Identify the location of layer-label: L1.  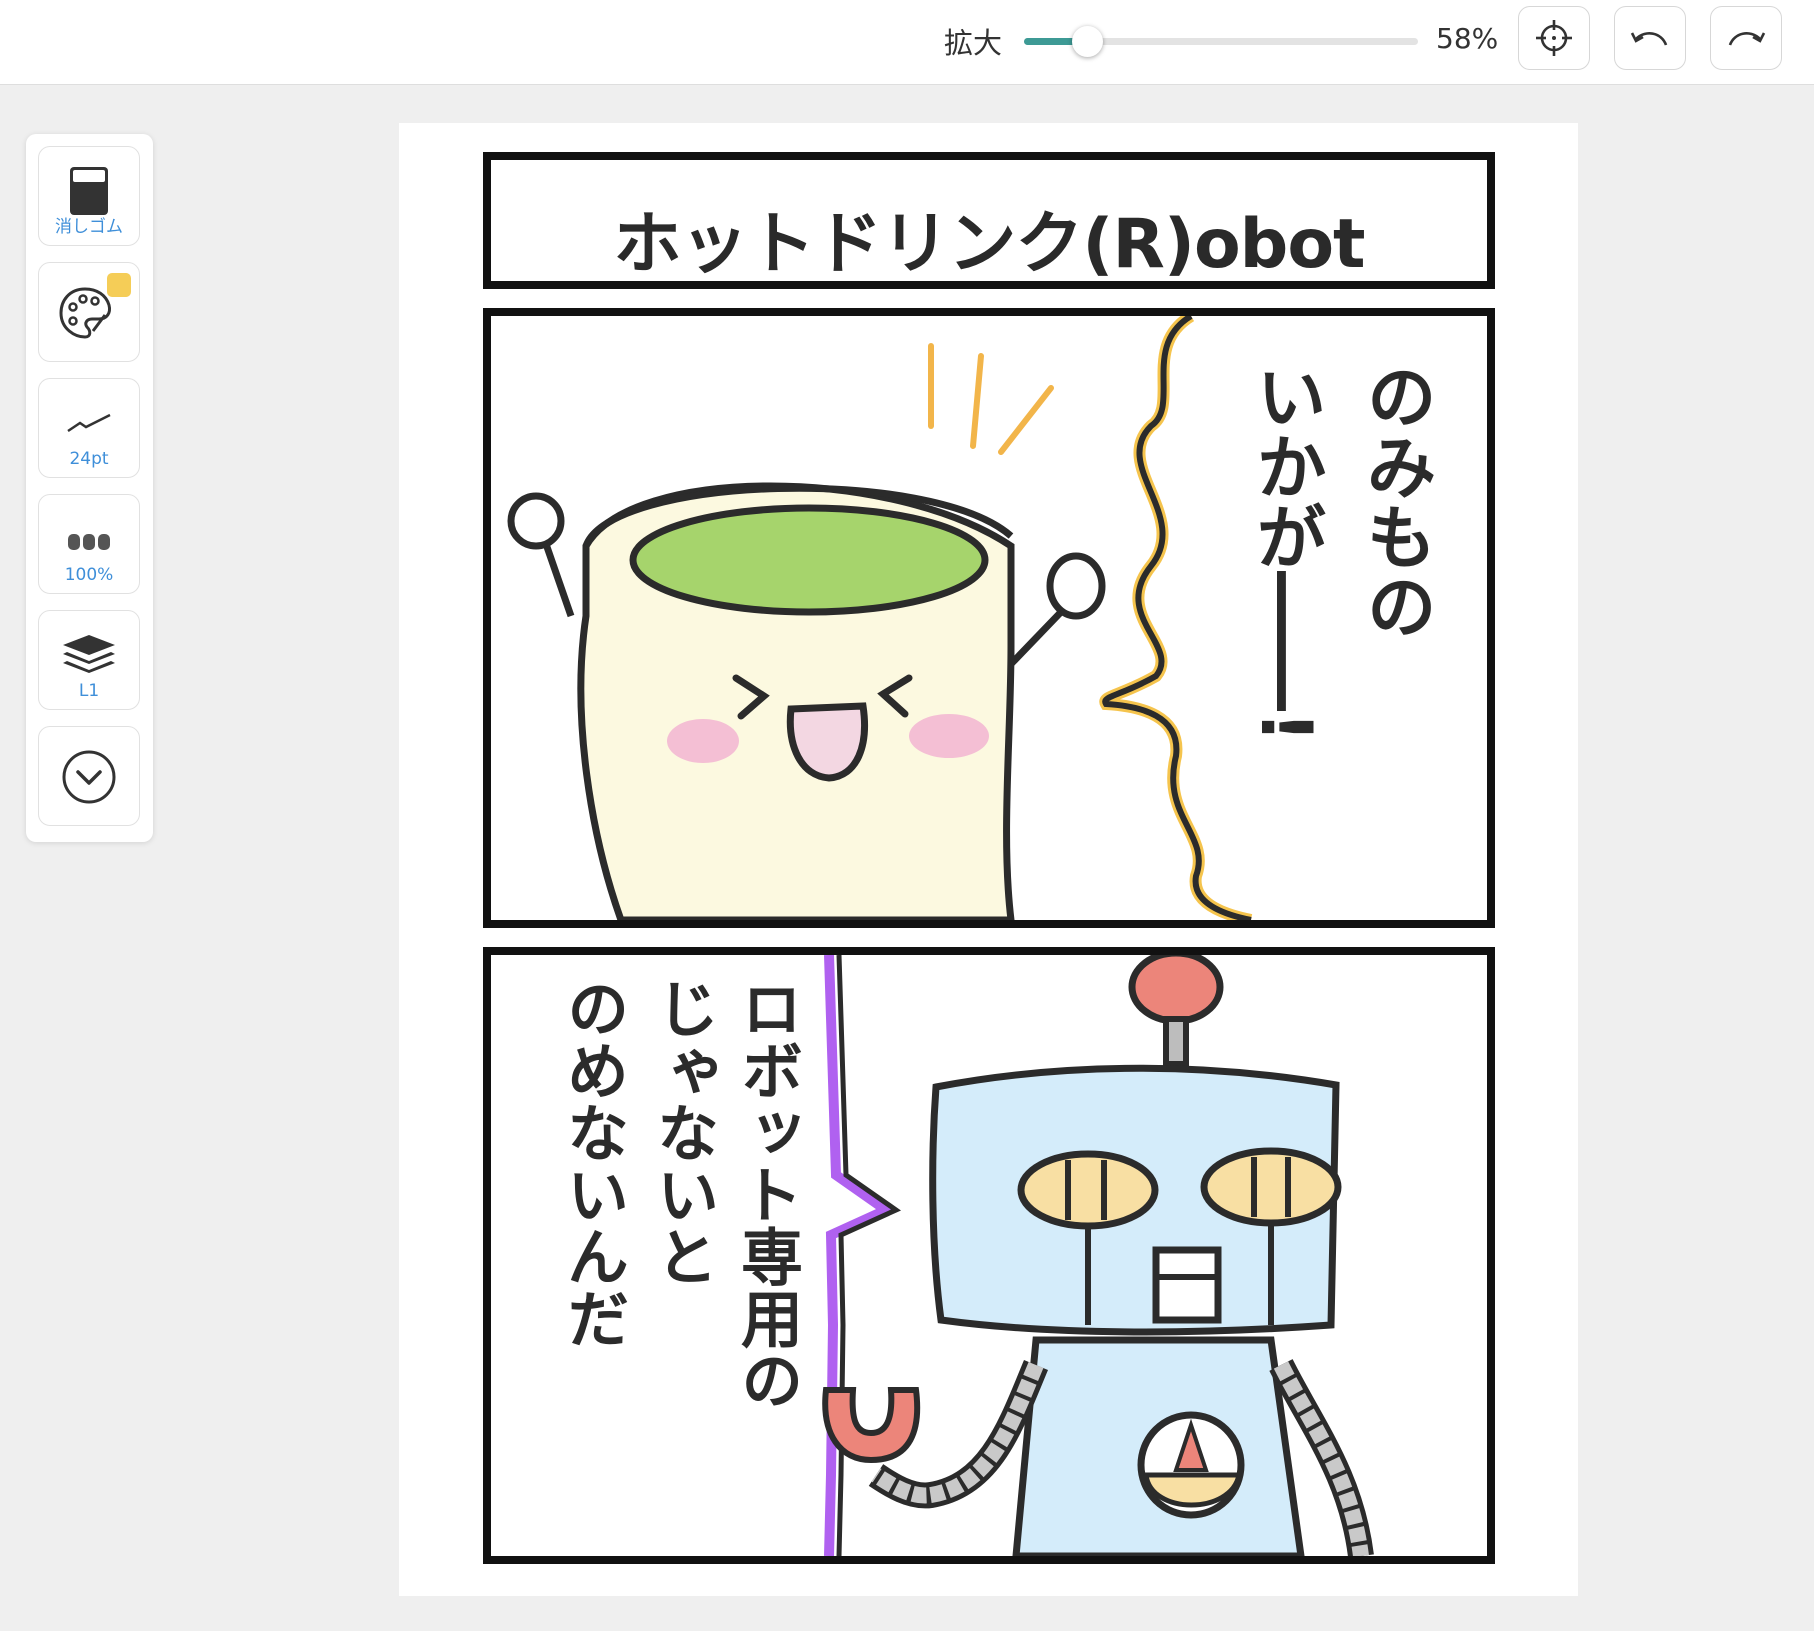
(89, 691).